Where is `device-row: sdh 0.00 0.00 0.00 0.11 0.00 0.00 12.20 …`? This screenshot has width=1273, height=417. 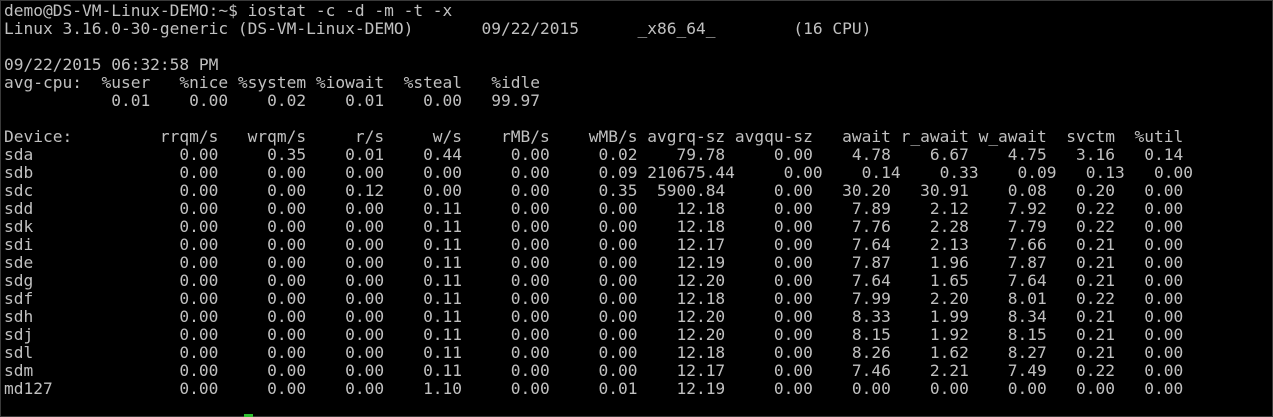 device-row: sdh 0.00 0.00 0.00 0.11 0.00 0.00 12.20 … is located at coordinates (594, 316).